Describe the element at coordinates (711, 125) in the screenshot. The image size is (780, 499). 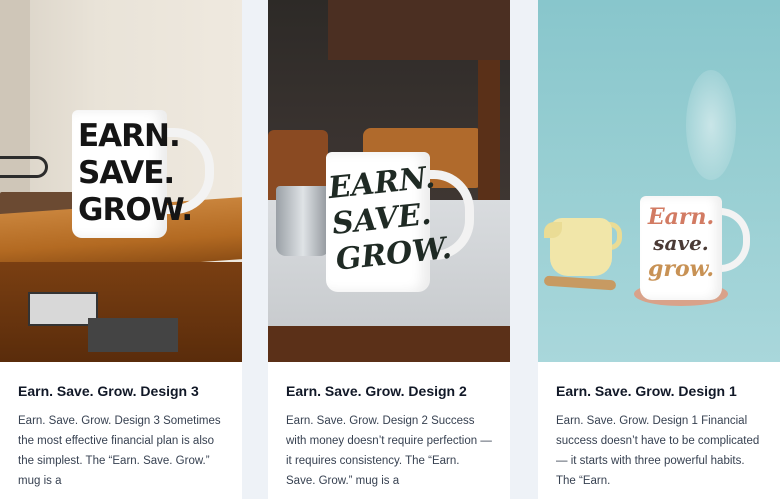
I see `steam-shape` at that location.